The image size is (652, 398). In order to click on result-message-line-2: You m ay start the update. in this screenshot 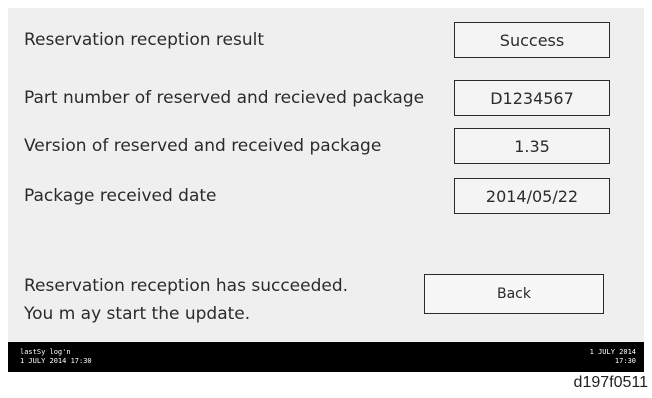, I will do `click(137, 314)`.